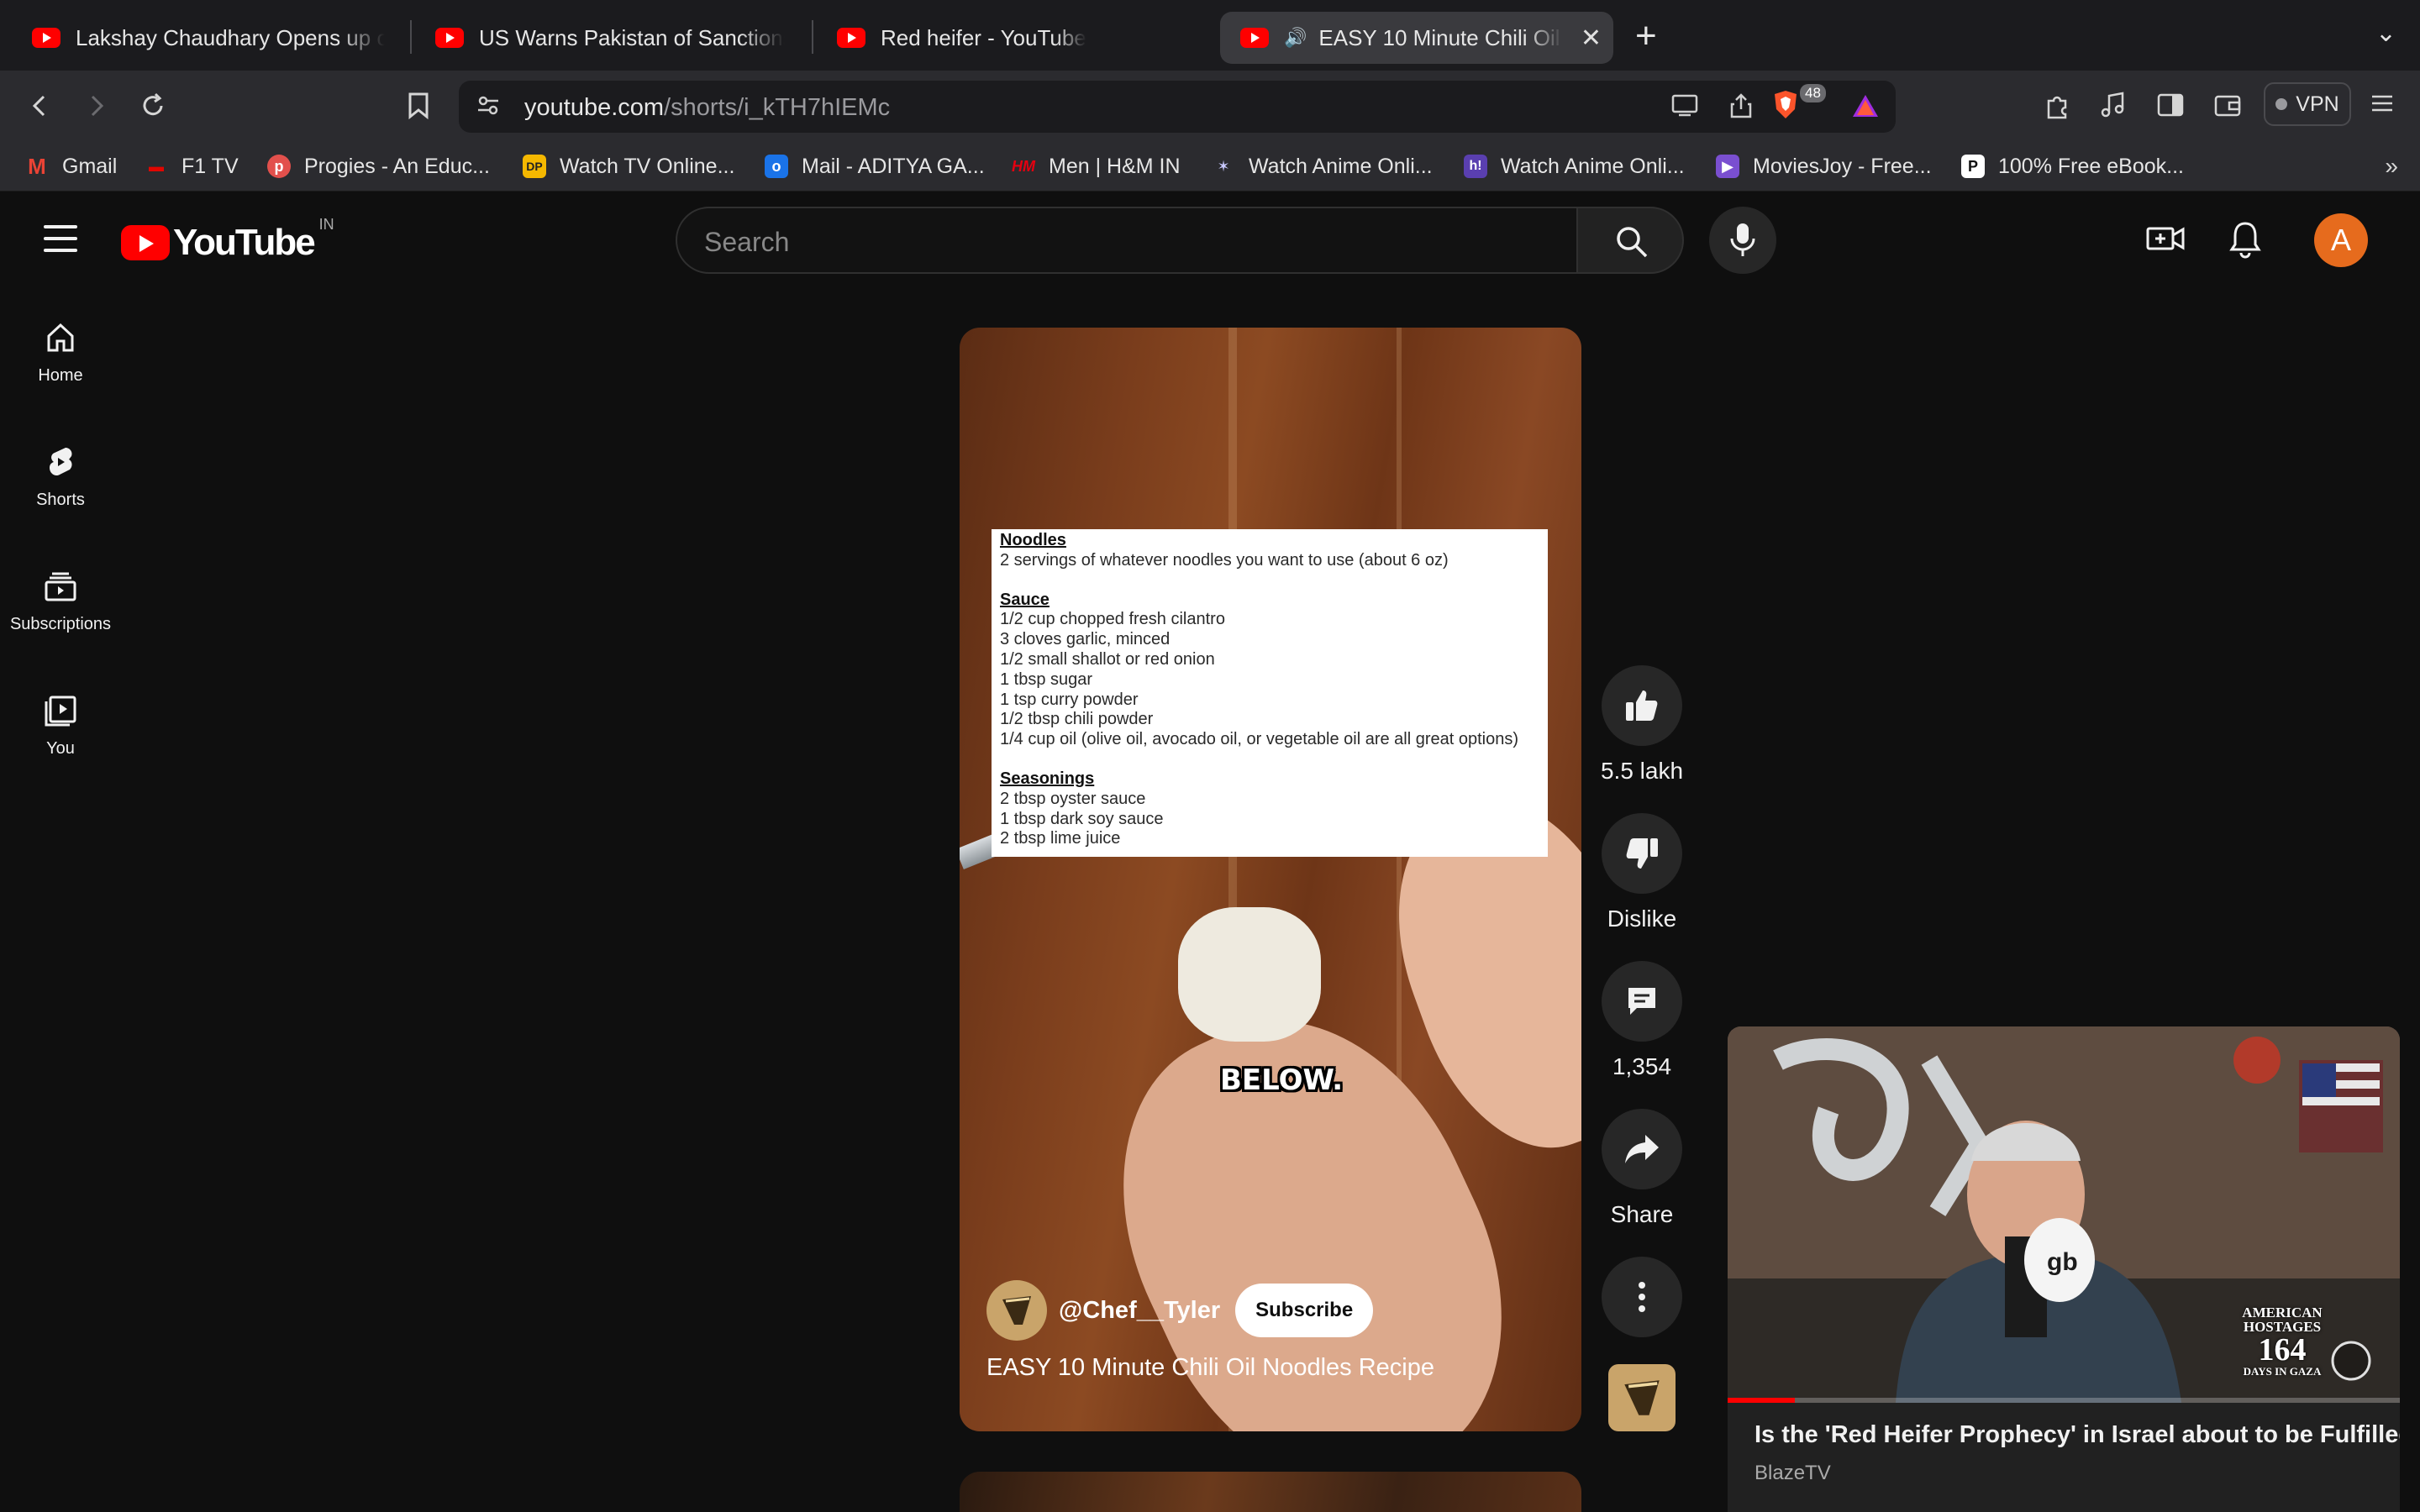  What do you see at coordinates (279, 166) in the screenshot?
I see `progies-icon: p` at bounding box center [279, 166].